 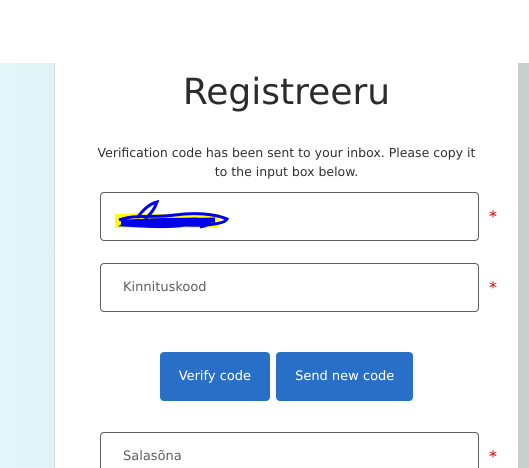 What do you see at coordinates (289, 450) in the screenshot?
I see `input-field: Salasõna` at bounding box center [289, 450].